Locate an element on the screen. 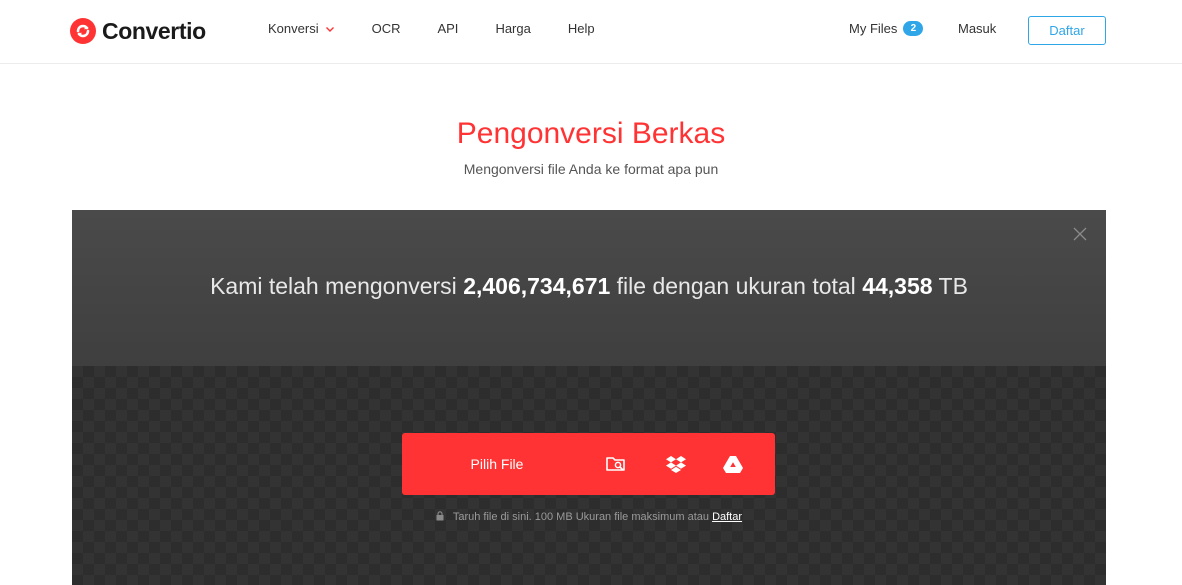 This screenshot has width=1182, height=585. lock-icon is located at coordinates (440, 516).